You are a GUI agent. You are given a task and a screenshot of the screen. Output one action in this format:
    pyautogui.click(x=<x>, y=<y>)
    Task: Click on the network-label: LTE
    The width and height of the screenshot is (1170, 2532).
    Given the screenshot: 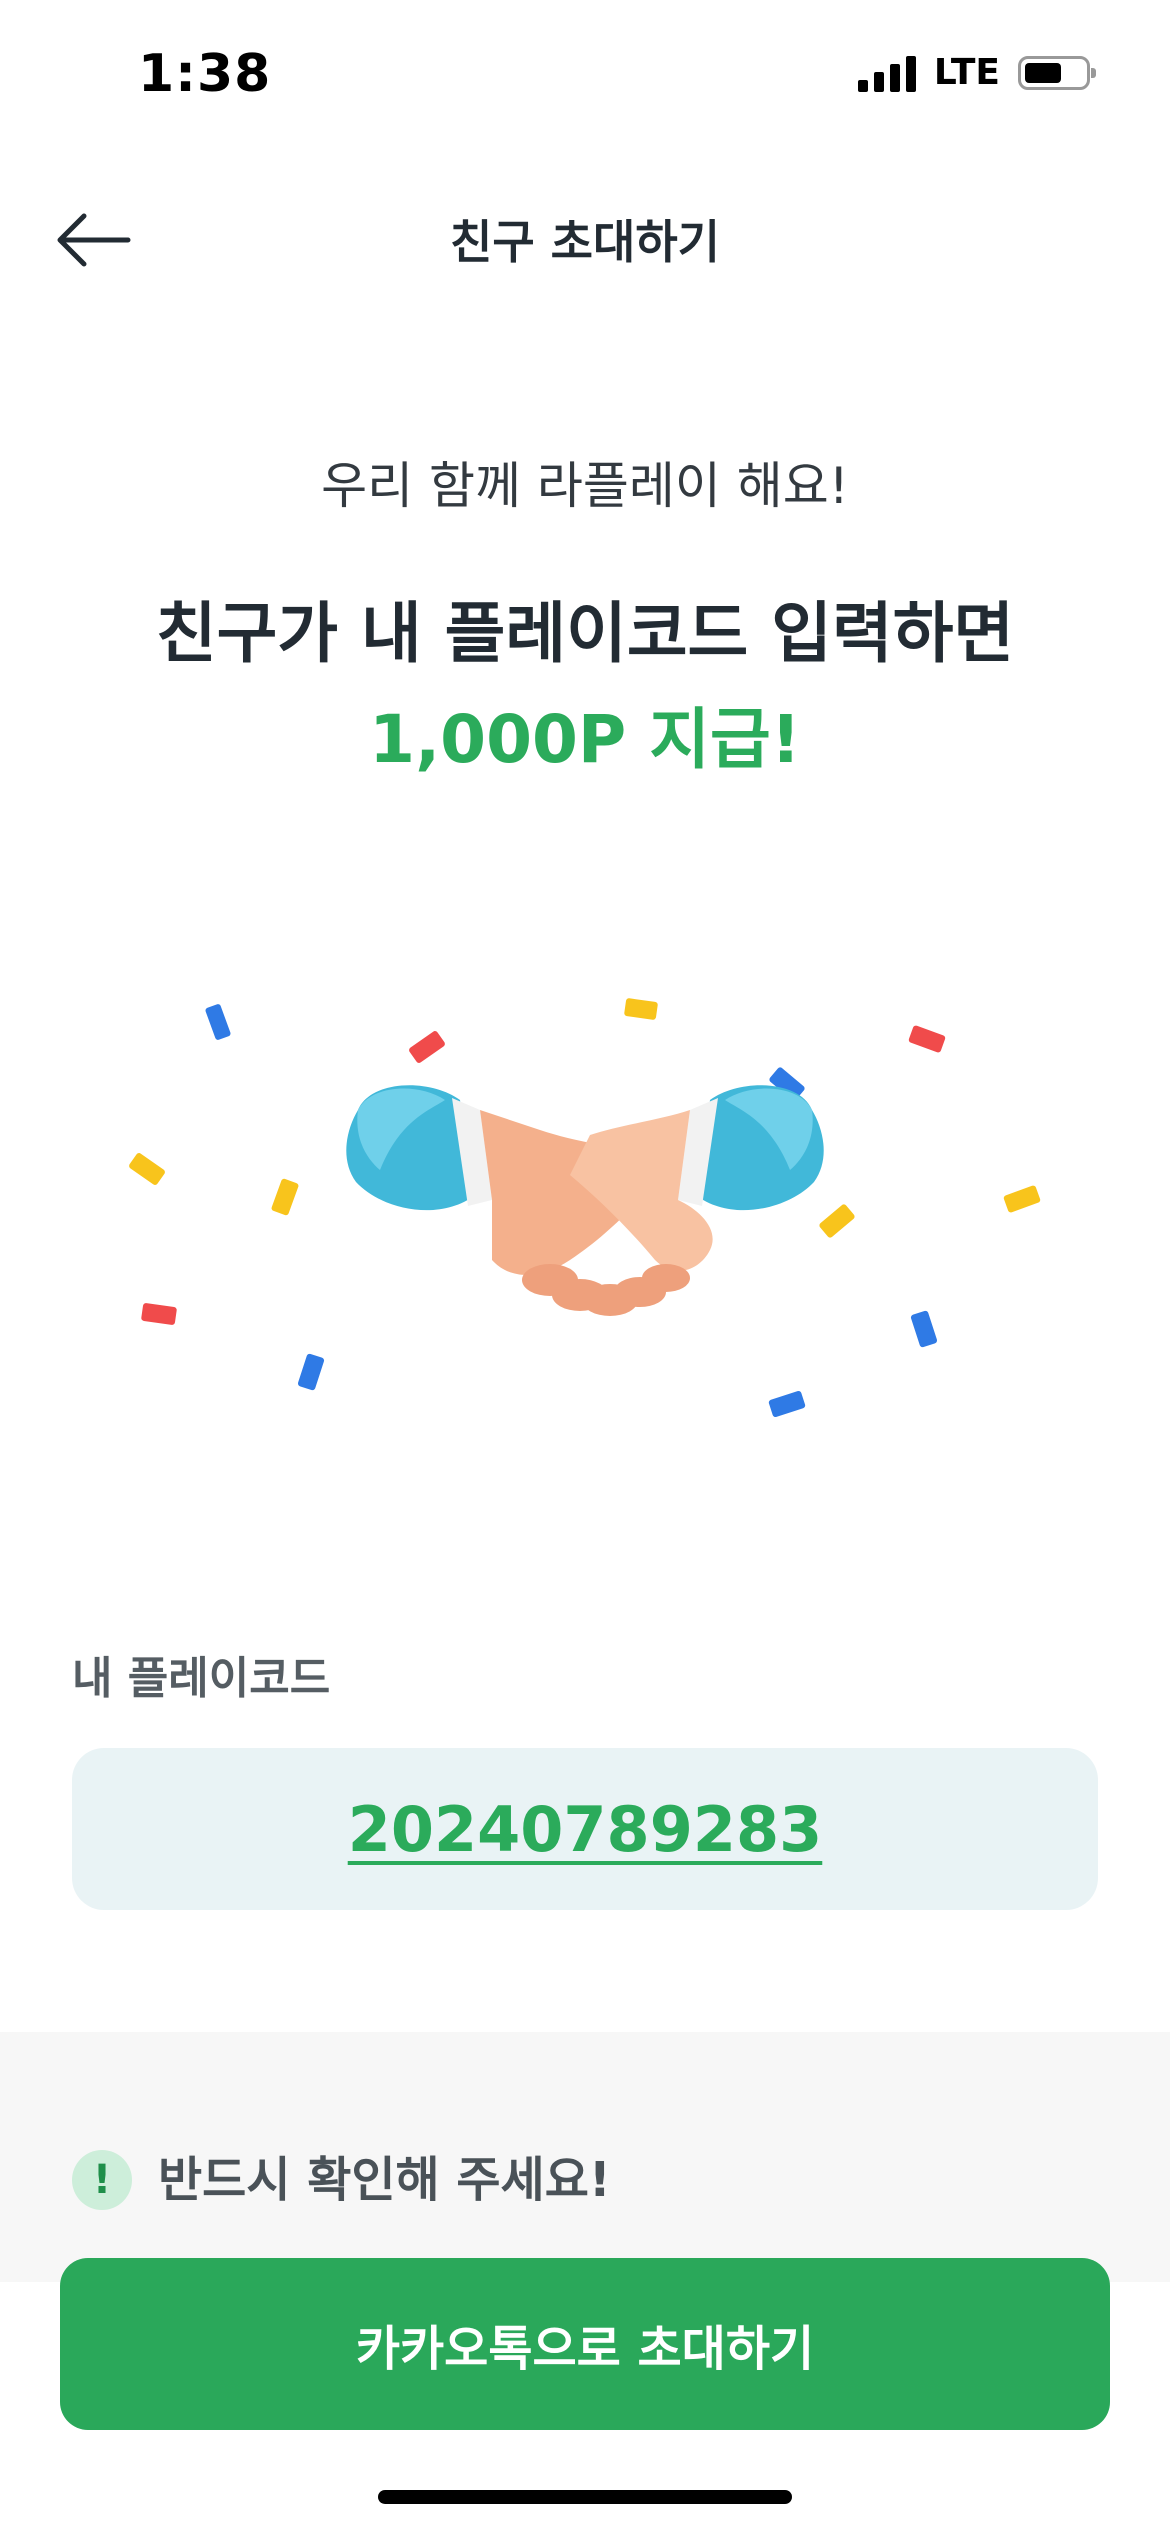 What is the action you would take?
    pyautogui.click(x=966, y=72)
    